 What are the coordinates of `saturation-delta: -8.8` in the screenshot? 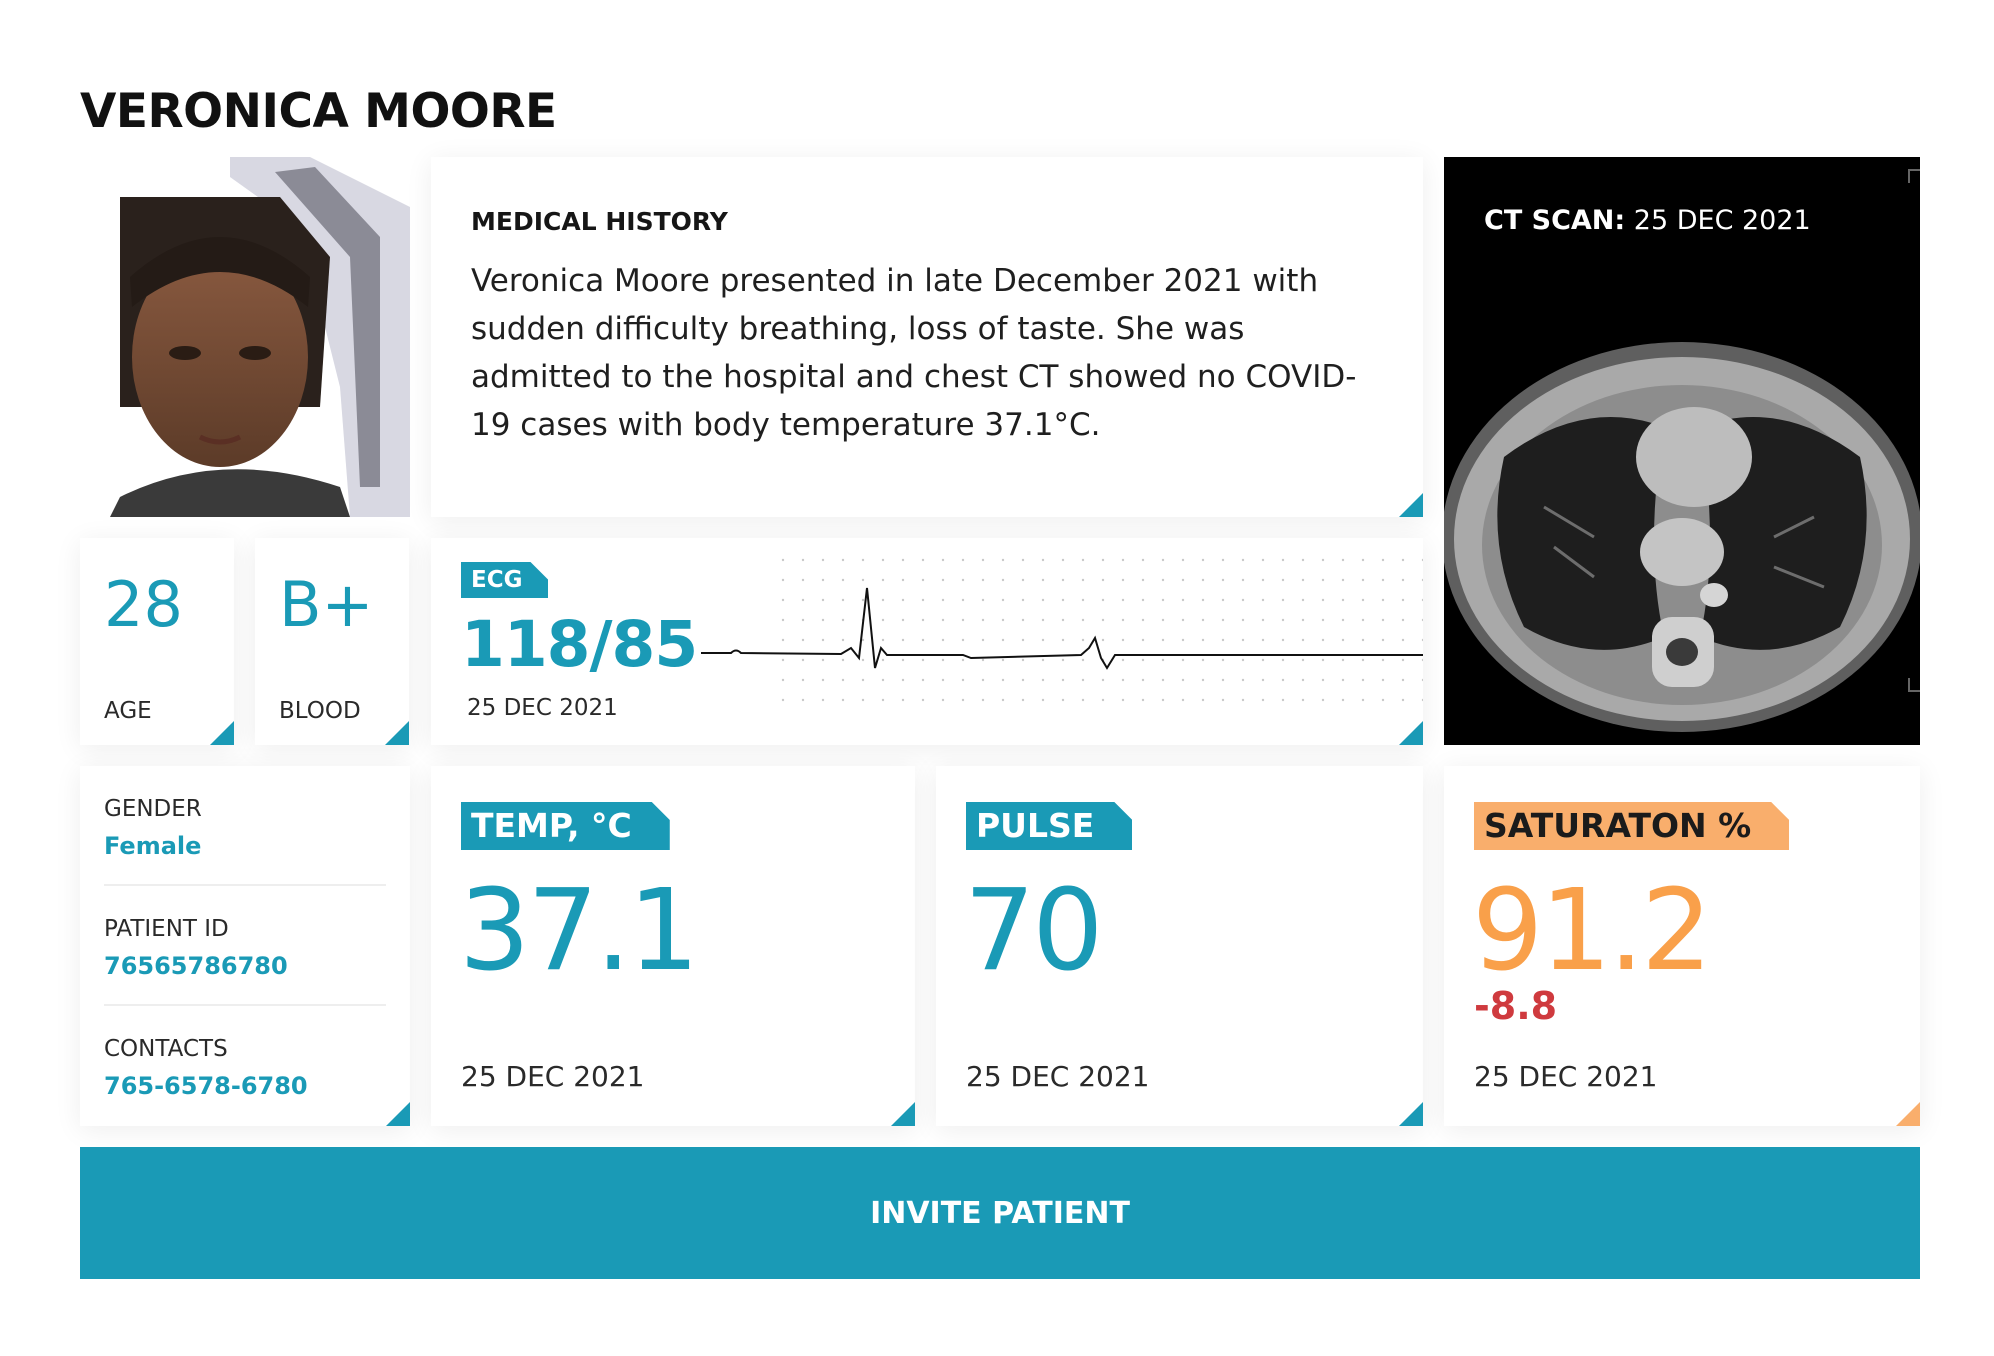 It's located at (1516, 1006).